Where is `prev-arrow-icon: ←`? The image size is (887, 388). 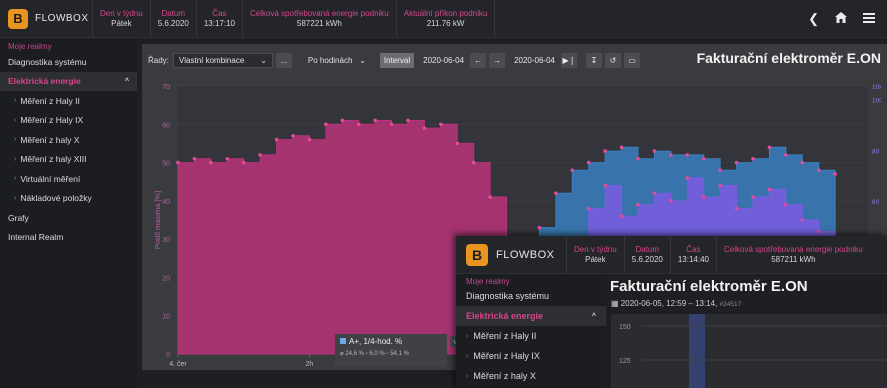 prev-arrow-icon: ← is located at coordinates (478, 60).